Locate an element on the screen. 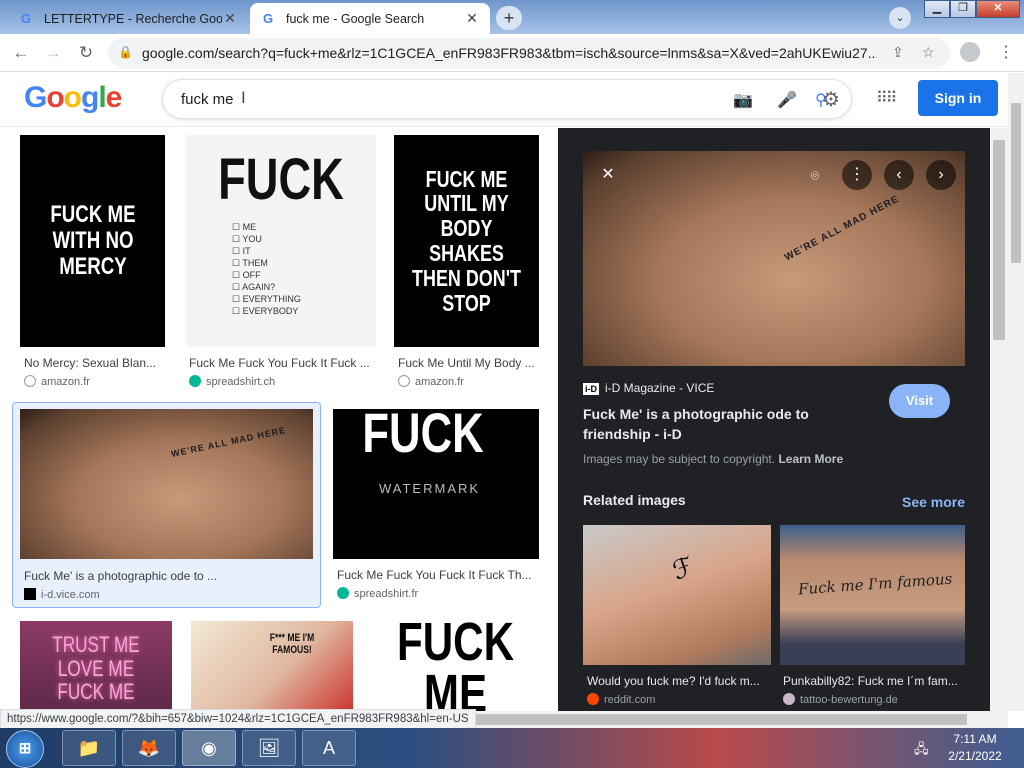 The image size is (1024, 768). tab-search-menu-icon: ⌄ is located at coordinates (900, 18).